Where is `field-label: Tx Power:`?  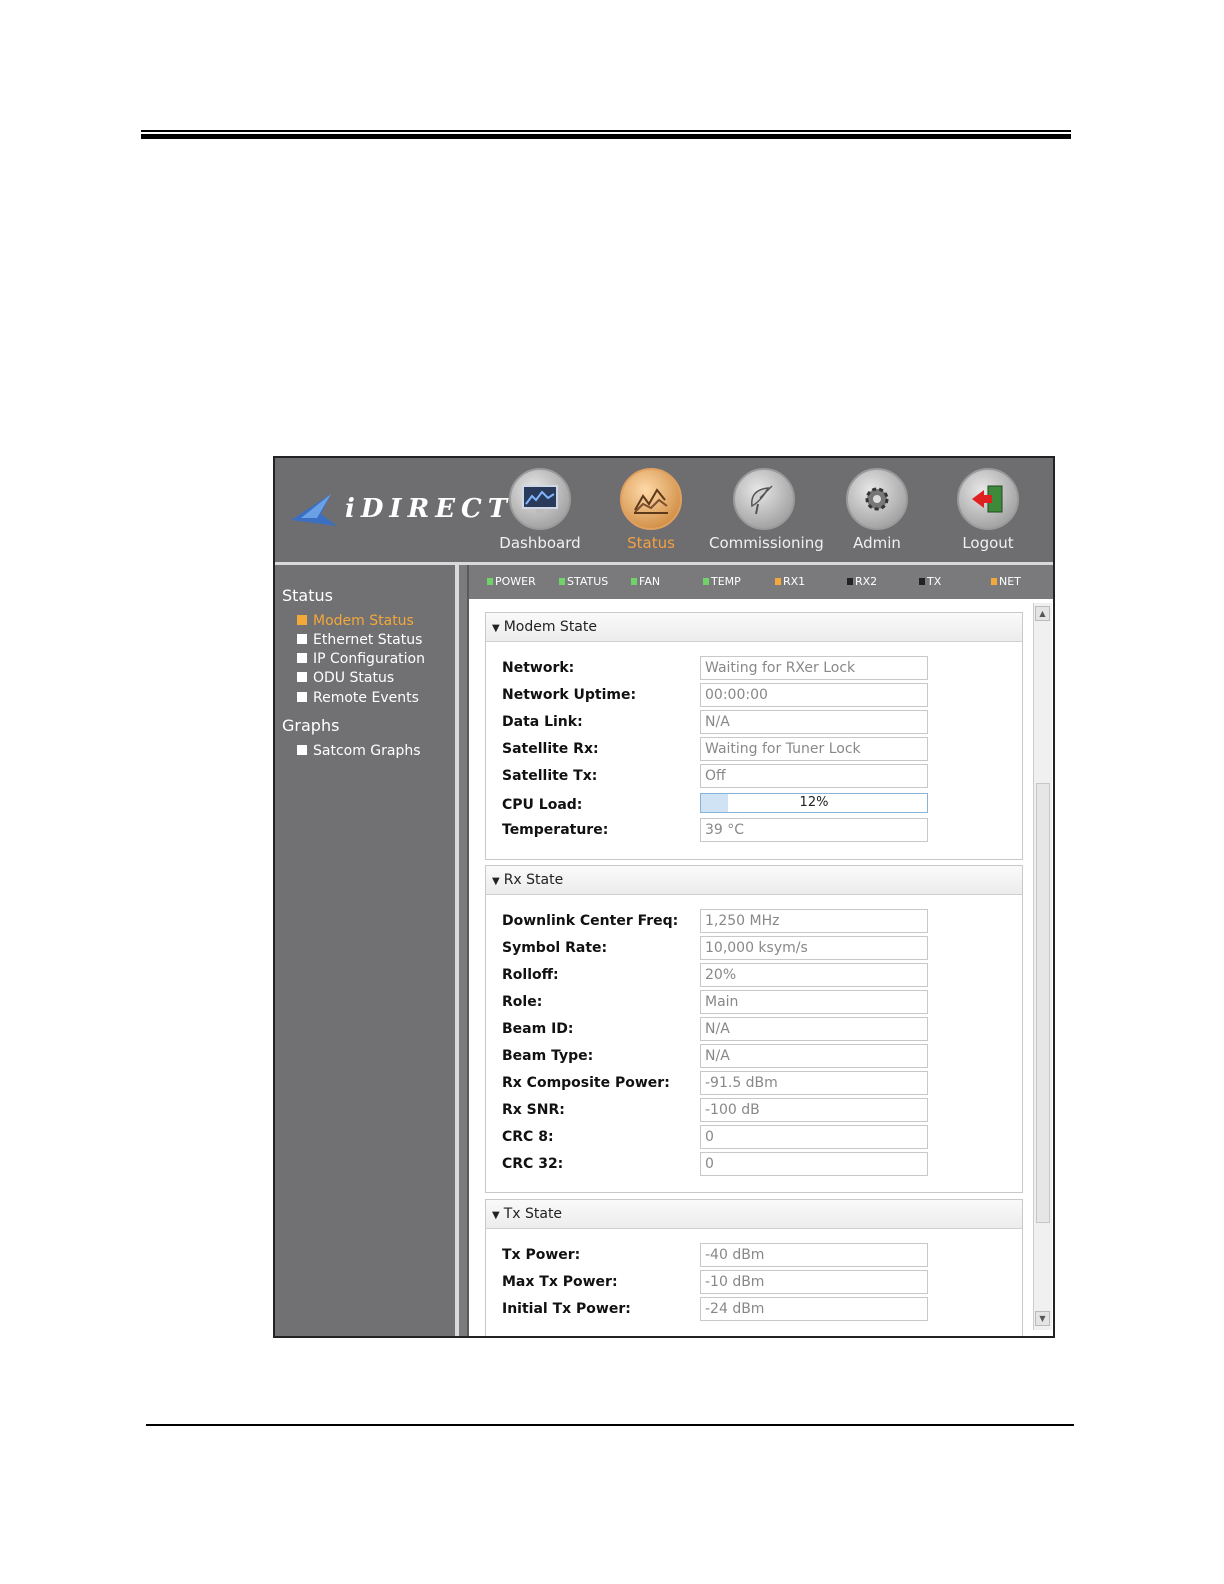 field-label: Tx Power: is located at coordinates (541, 1255).